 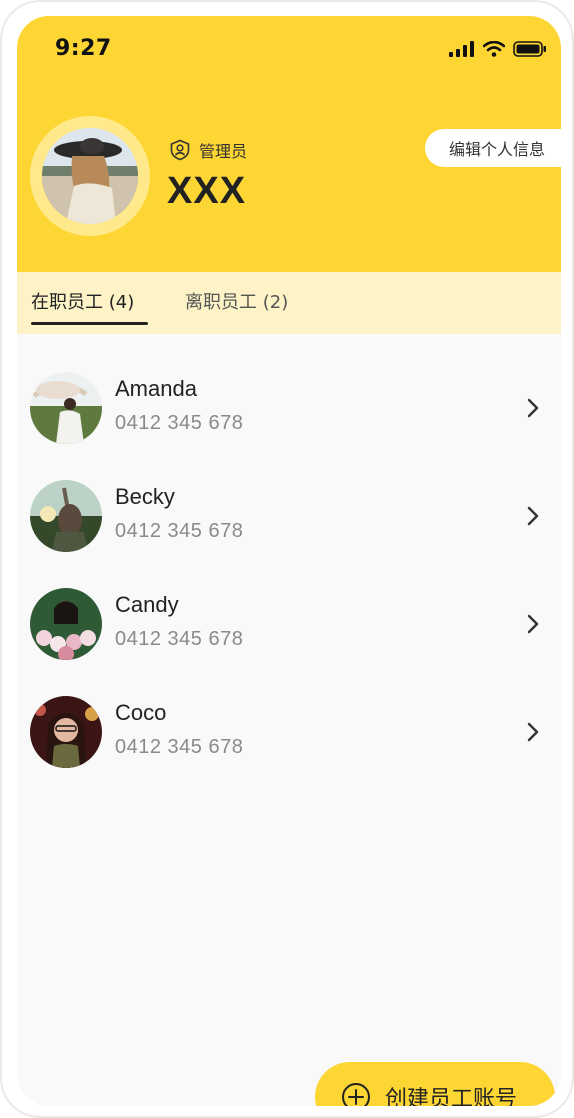 I want to click on employee-name: Candy, so click(x=147, y=604).